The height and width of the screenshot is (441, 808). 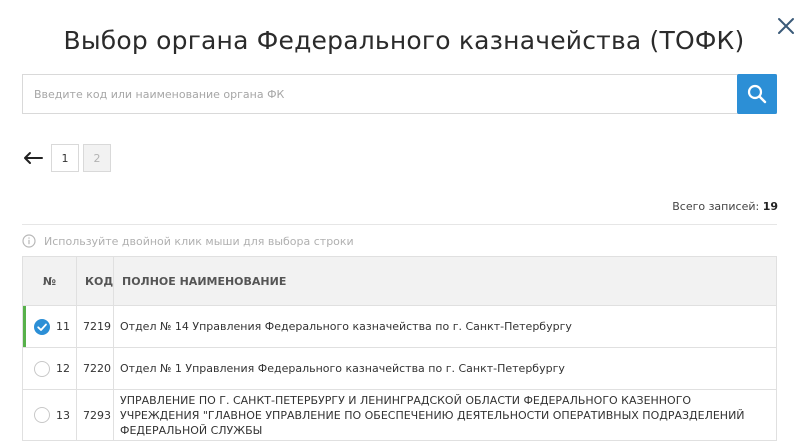 What do you see at coordinates (63, 368) in the screenshot?
I see `row-num: 12` at bounding box center [63, 368].